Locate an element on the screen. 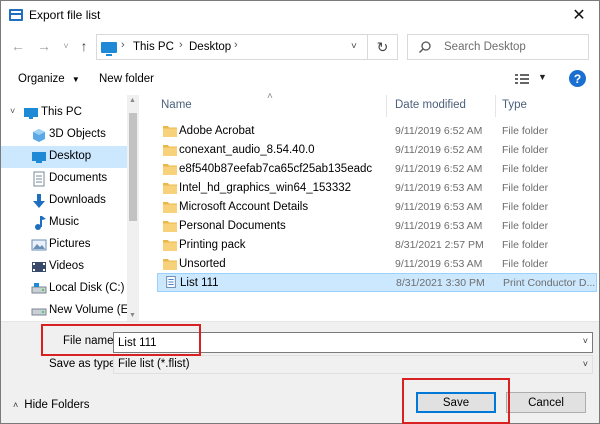 This screenshot has width=600, height=424. expand-chevron-icon: ˅ is located at coordinates (12, 111).